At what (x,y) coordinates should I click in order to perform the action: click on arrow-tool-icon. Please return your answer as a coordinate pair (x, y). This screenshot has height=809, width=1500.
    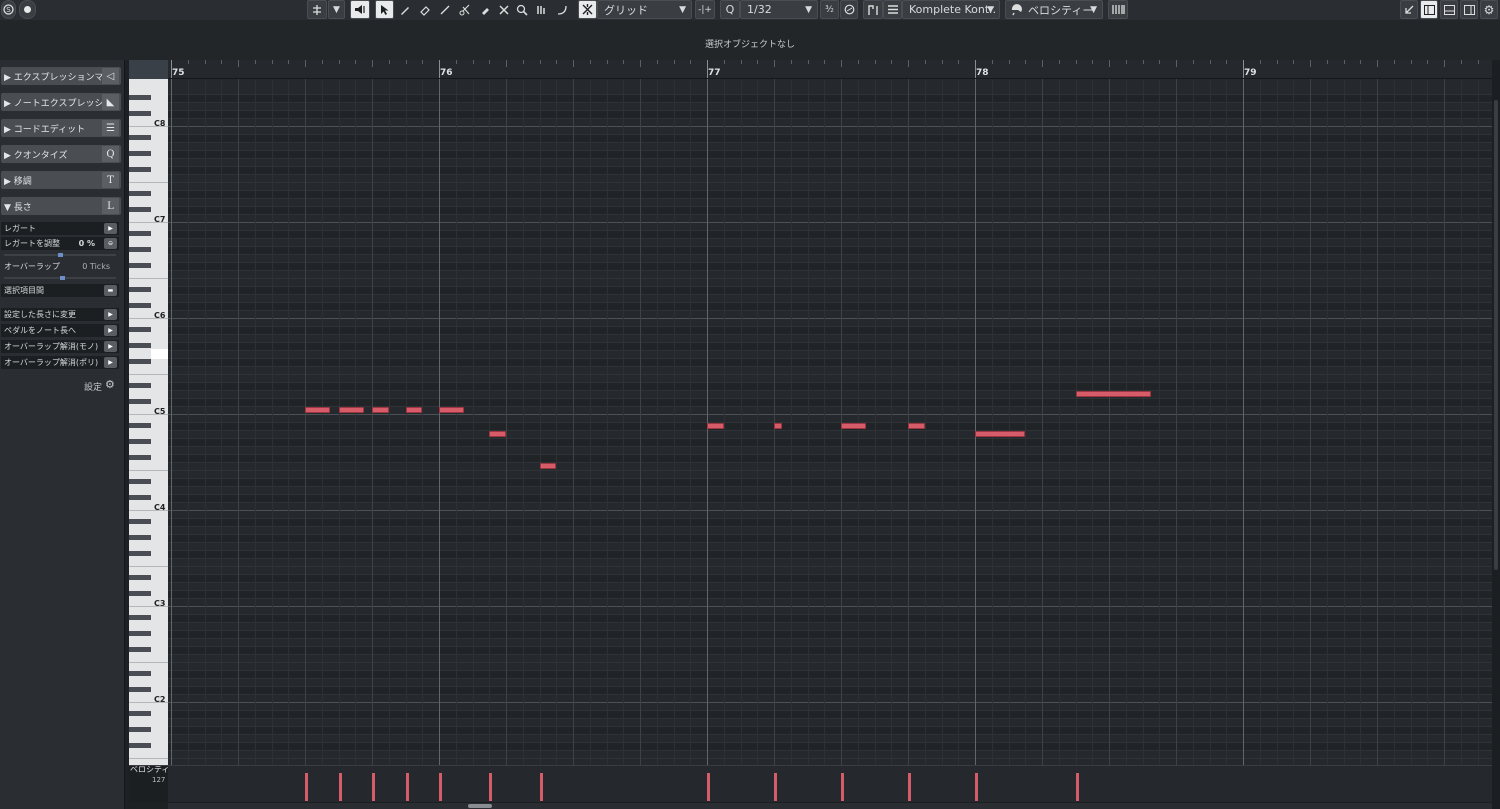
    Looking at the image, I should click on (384, 9).